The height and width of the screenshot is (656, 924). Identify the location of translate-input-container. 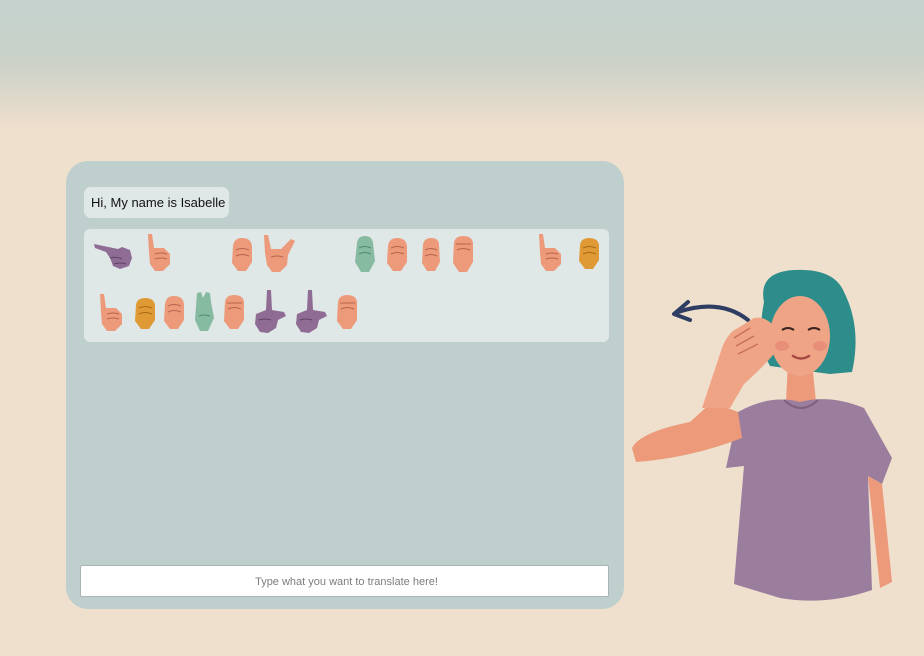
(346, 581).